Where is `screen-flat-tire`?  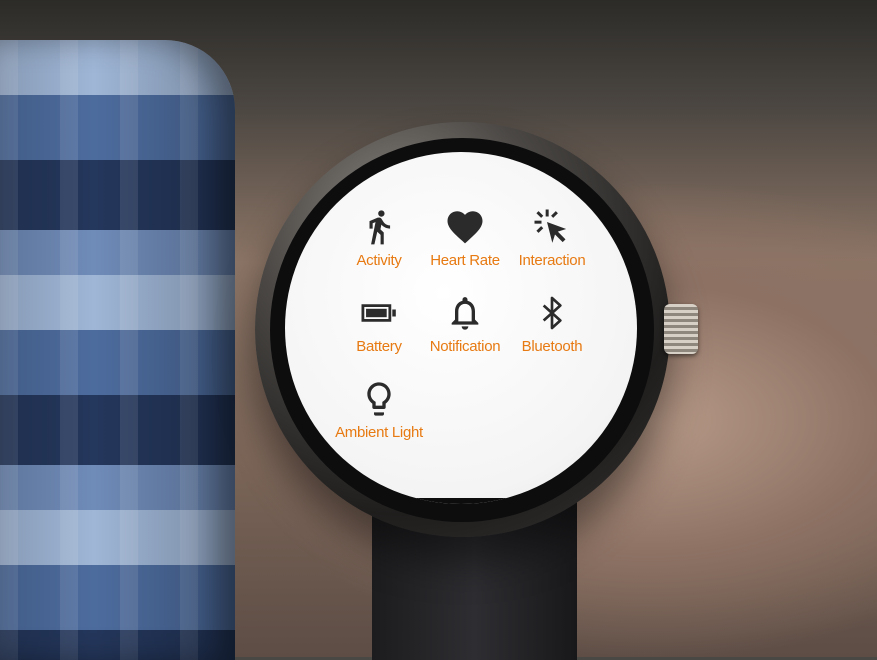
screen-flat-tire is located at coordinates (461, 501).